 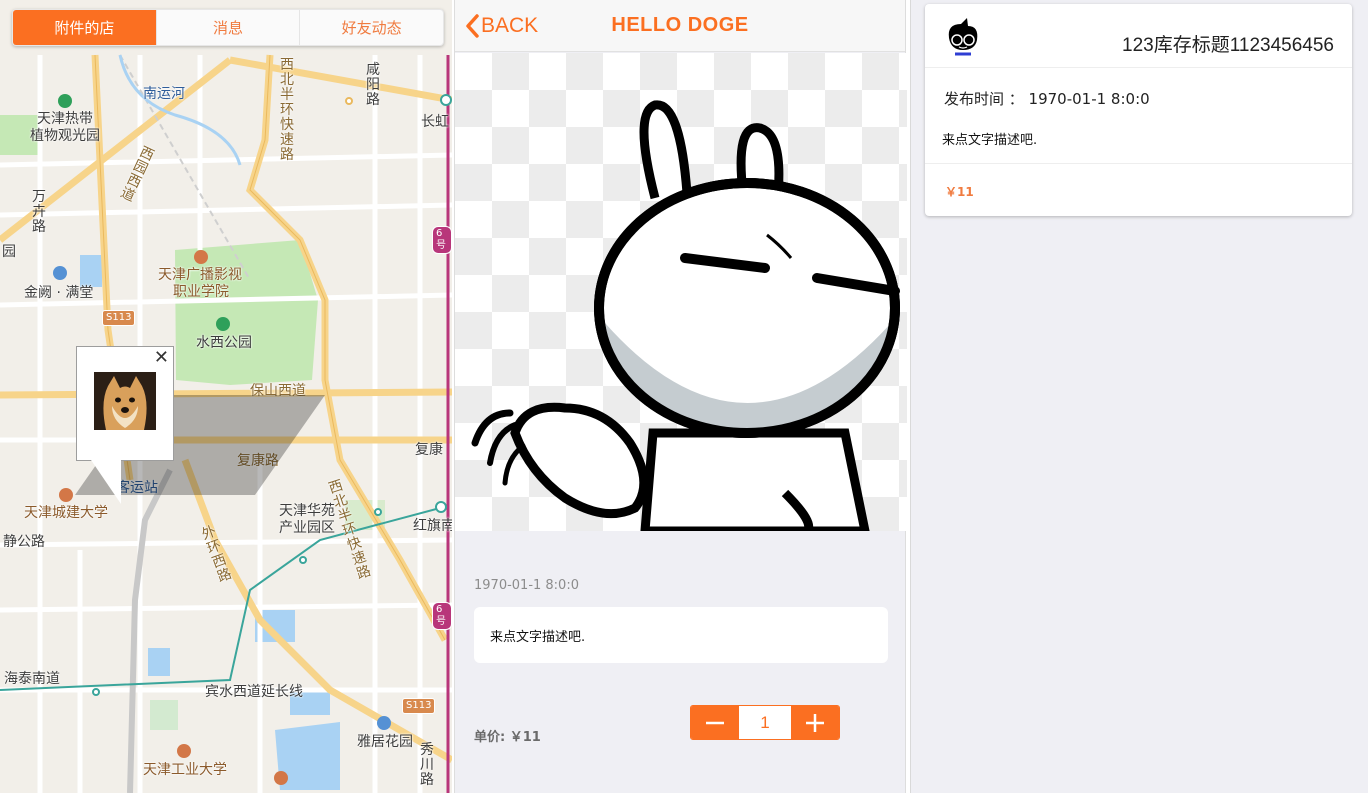 I want to click on doge-avatar-image, so click(x=125, y=401).